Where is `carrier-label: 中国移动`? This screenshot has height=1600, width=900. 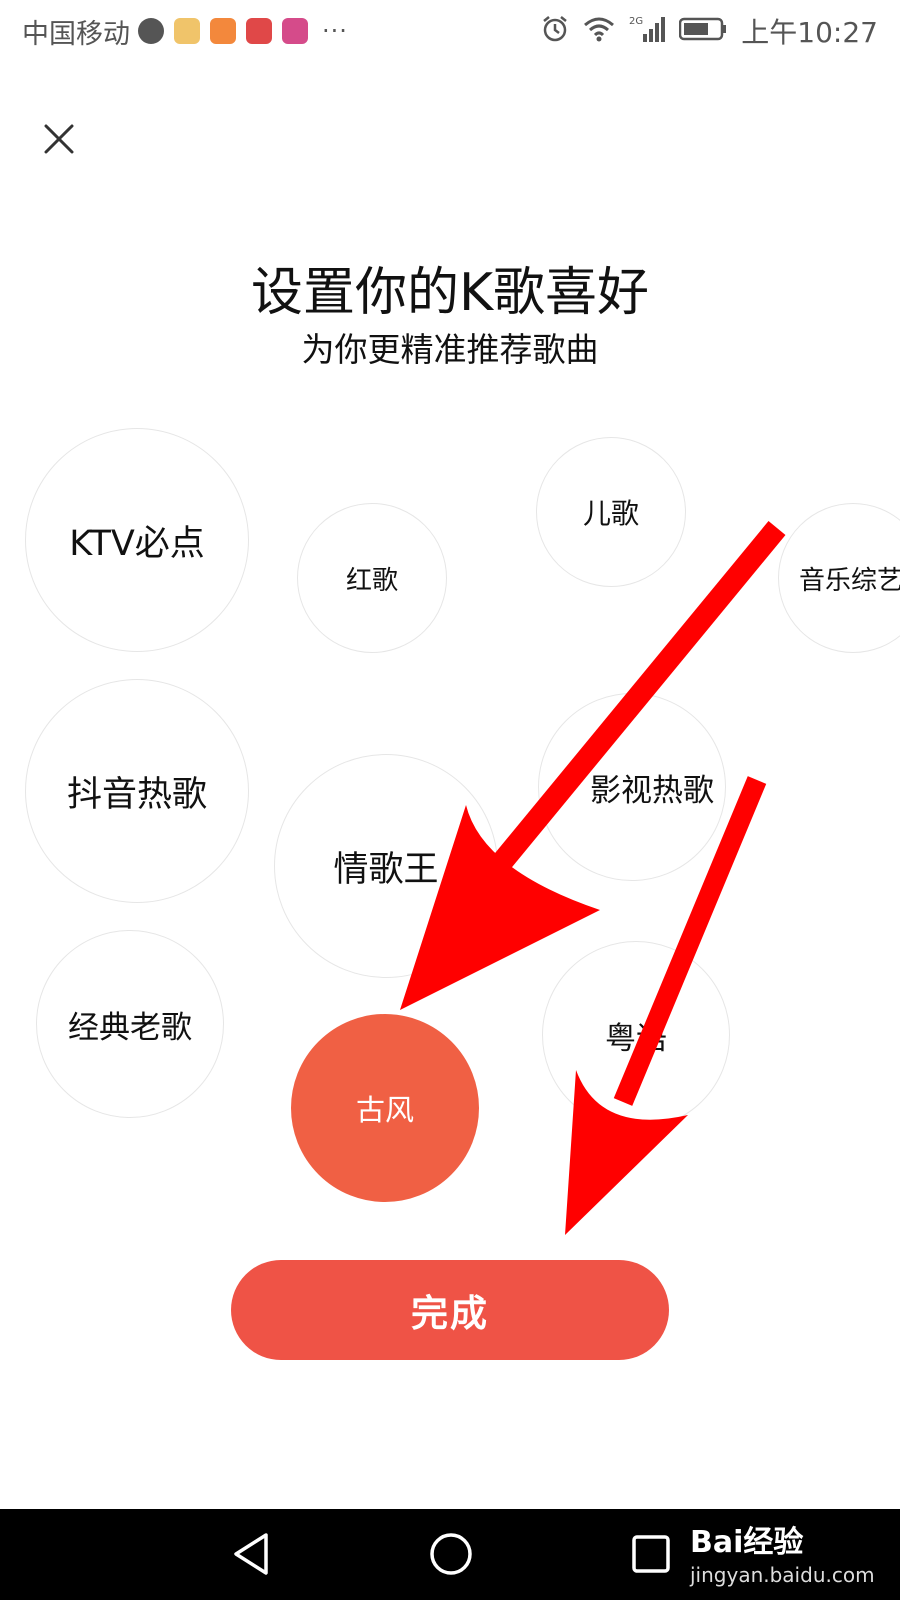
carrier-label: 中国移动 is located at coordinates (76, 34).